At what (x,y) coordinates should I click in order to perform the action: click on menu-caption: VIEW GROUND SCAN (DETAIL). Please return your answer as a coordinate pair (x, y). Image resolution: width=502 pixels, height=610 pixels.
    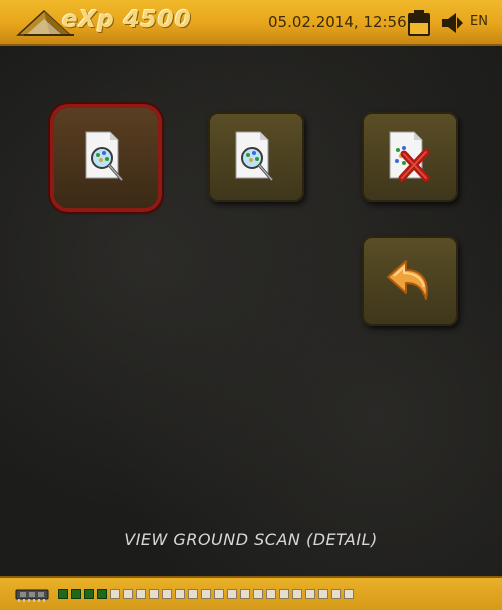
    Looking at the image, I should click on (251, 539).